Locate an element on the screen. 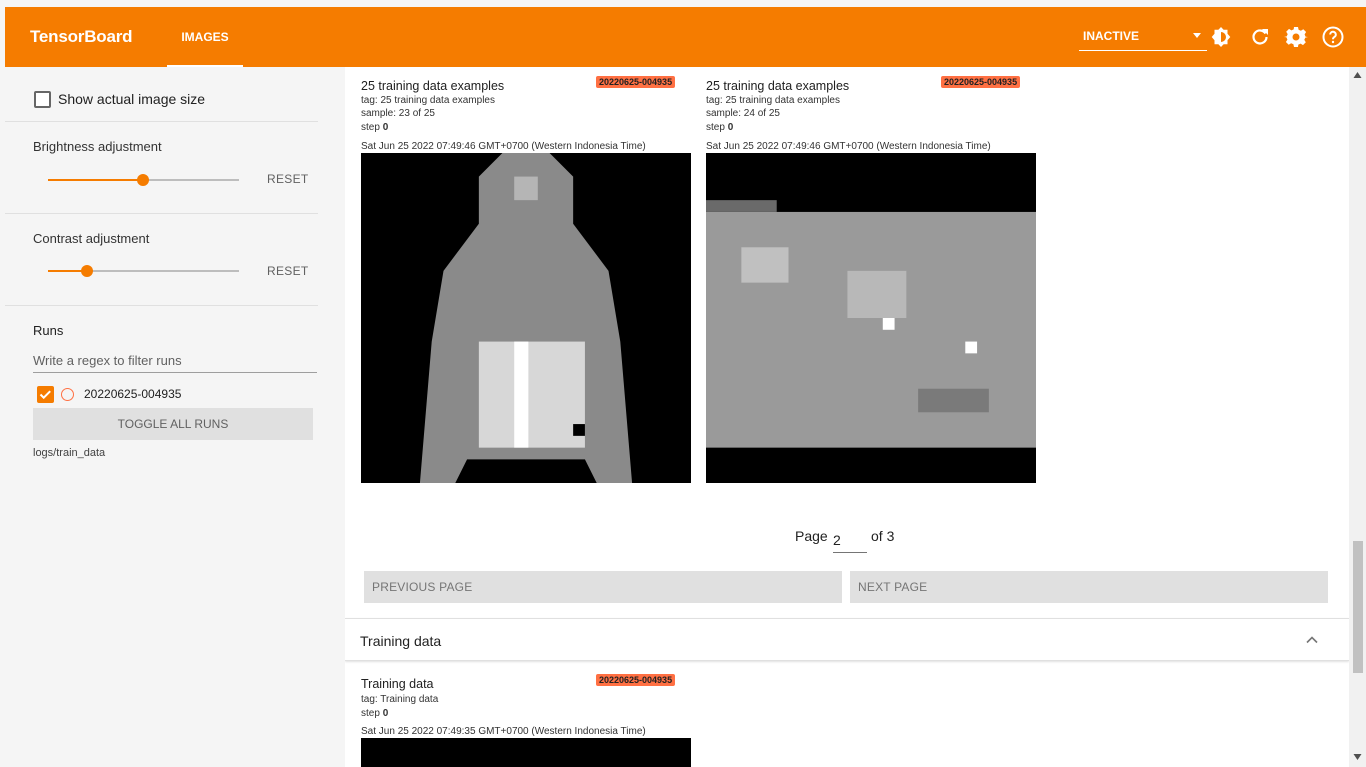 This screenshot has width=1366, height=767. page-number-input: 2 is located at coordinates (850, 539).